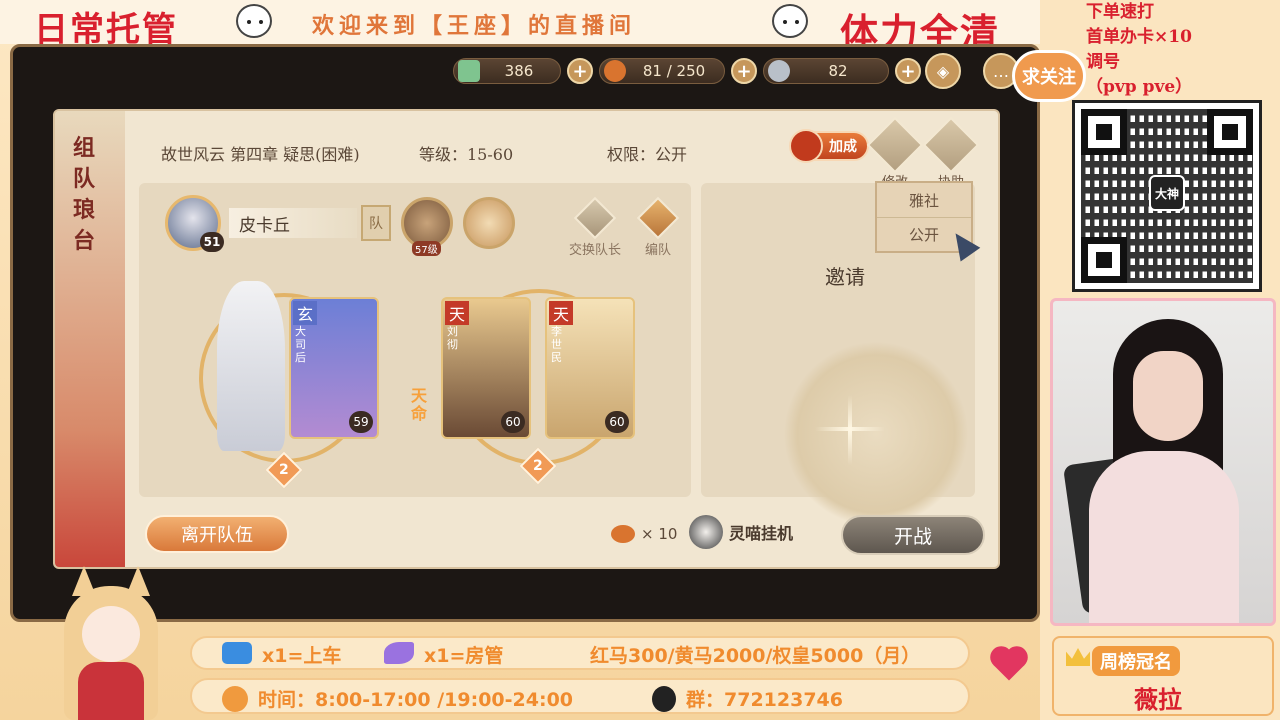 The height and width of the screenshot is (720, 1280). I want to click on crown-icon, so click(1078, 657).